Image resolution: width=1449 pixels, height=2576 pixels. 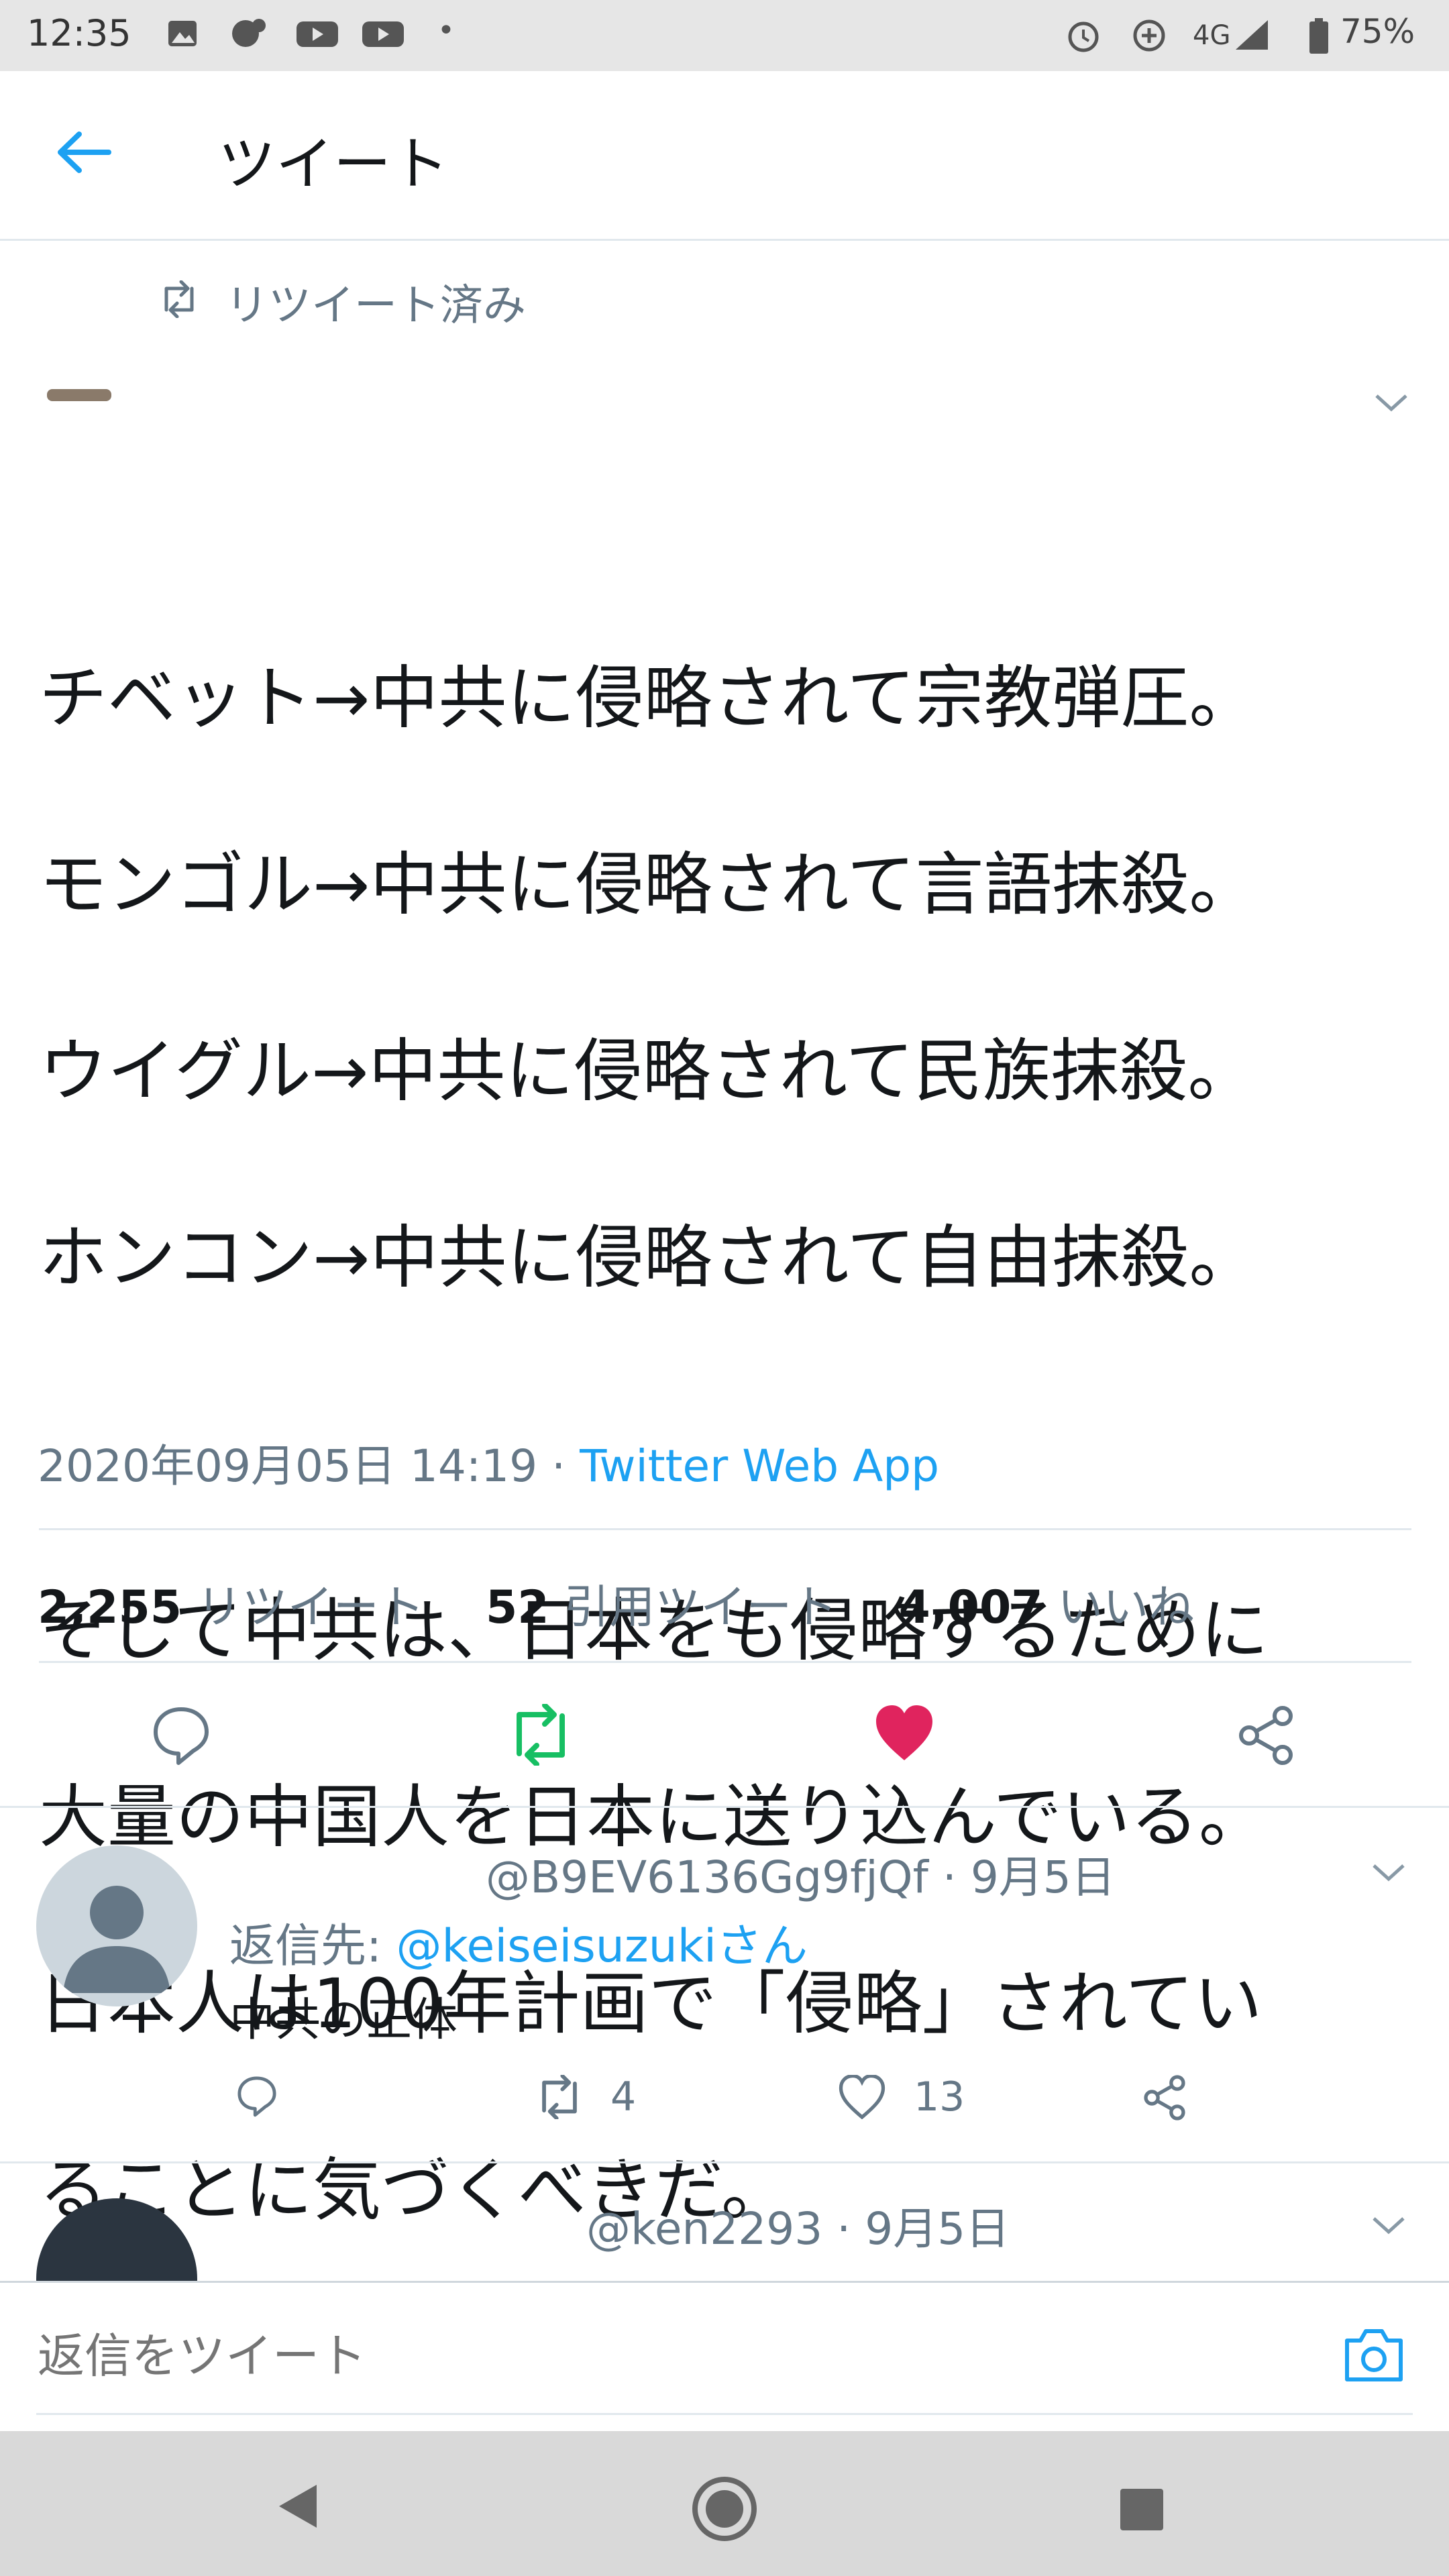 I want to click on signal-icon, so click(x=1250, y=33).